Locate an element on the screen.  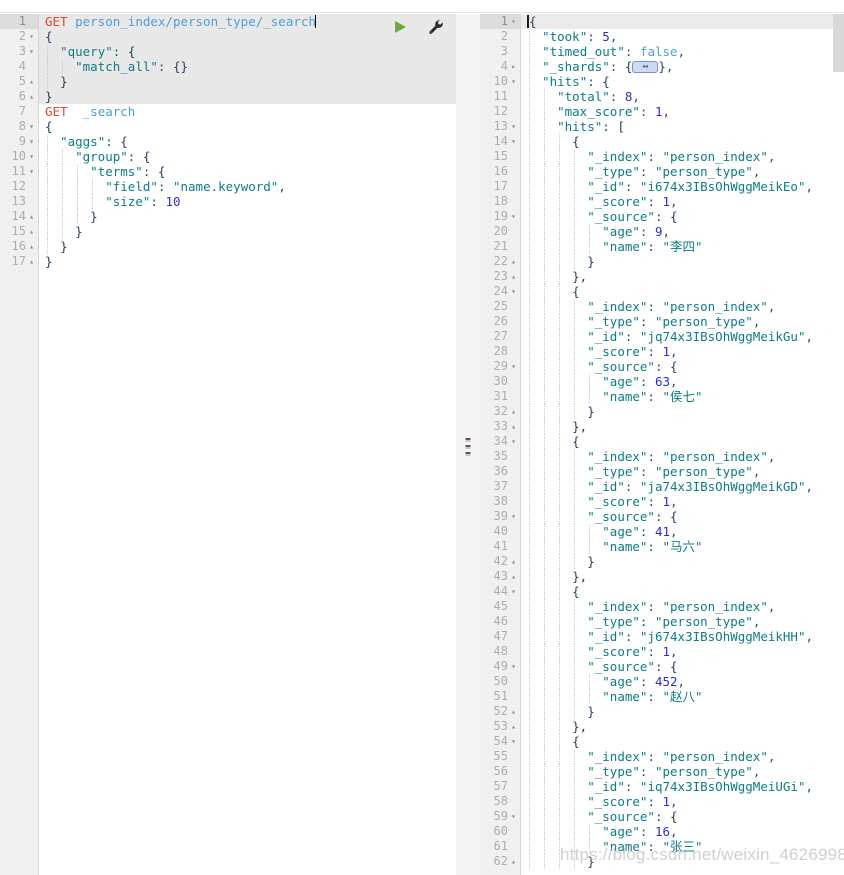
scrollbar-thumb is located at coordinates (838, 43).